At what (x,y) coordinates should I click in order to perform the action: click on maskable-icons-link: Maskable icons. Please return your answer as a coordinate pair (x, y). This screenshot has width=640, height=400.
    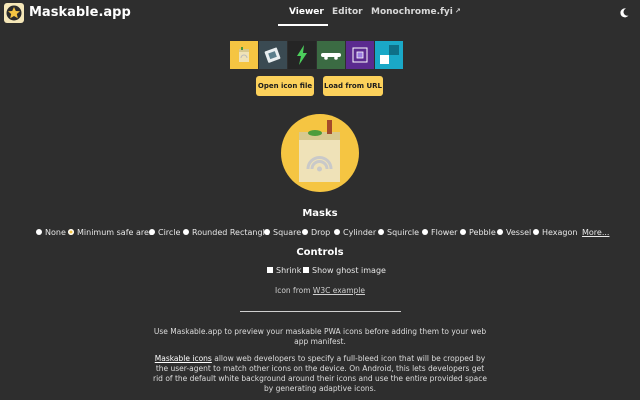
    Looking at the image, I should click on (183, 358).